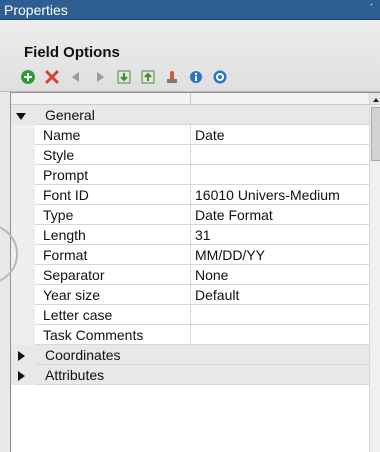 This screenshot has height=452, width=380. What do you see at coordinates (190, 335) in the screenshot?
I see `property-row-task-comments: Task Comments` at bounding box center [190, 335].